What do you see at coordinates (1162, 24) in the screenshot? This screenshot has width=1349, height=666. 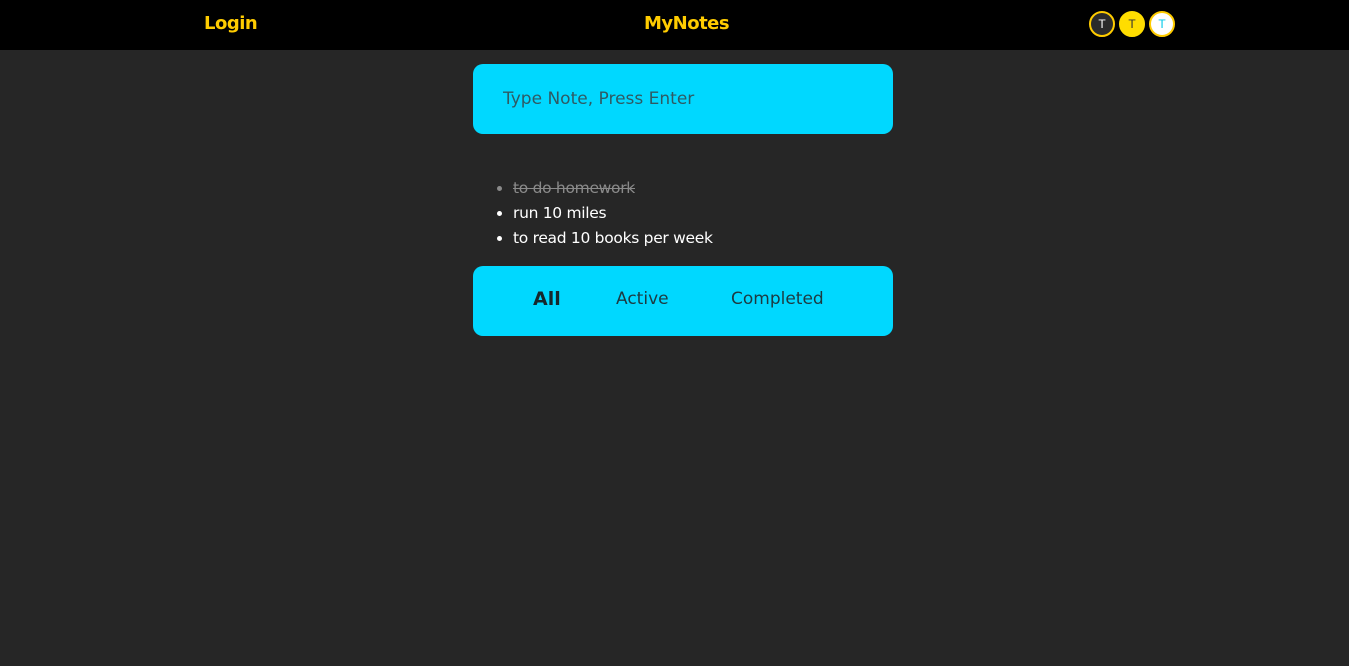 I see `theme-light-button: T` at bounding box center [1162, 24].